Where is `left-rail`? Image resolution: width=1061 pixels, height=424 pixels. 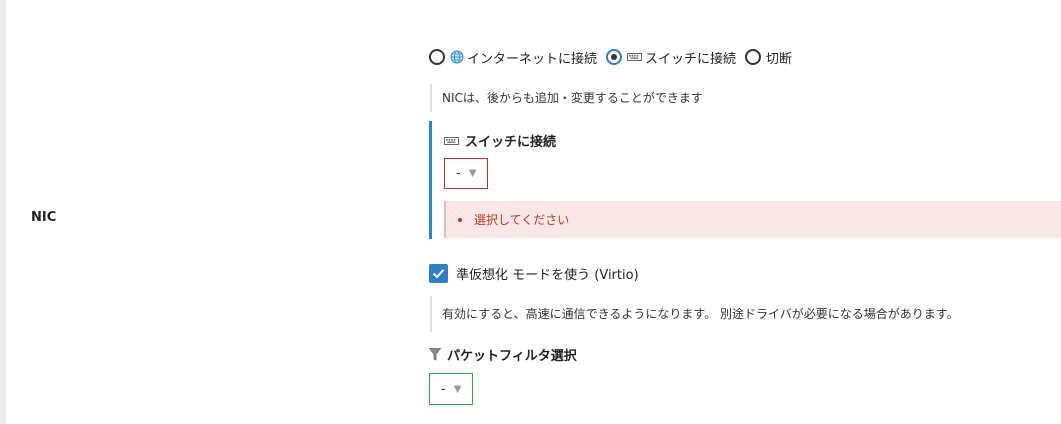
left-rail is located at coordinates (3, 212).